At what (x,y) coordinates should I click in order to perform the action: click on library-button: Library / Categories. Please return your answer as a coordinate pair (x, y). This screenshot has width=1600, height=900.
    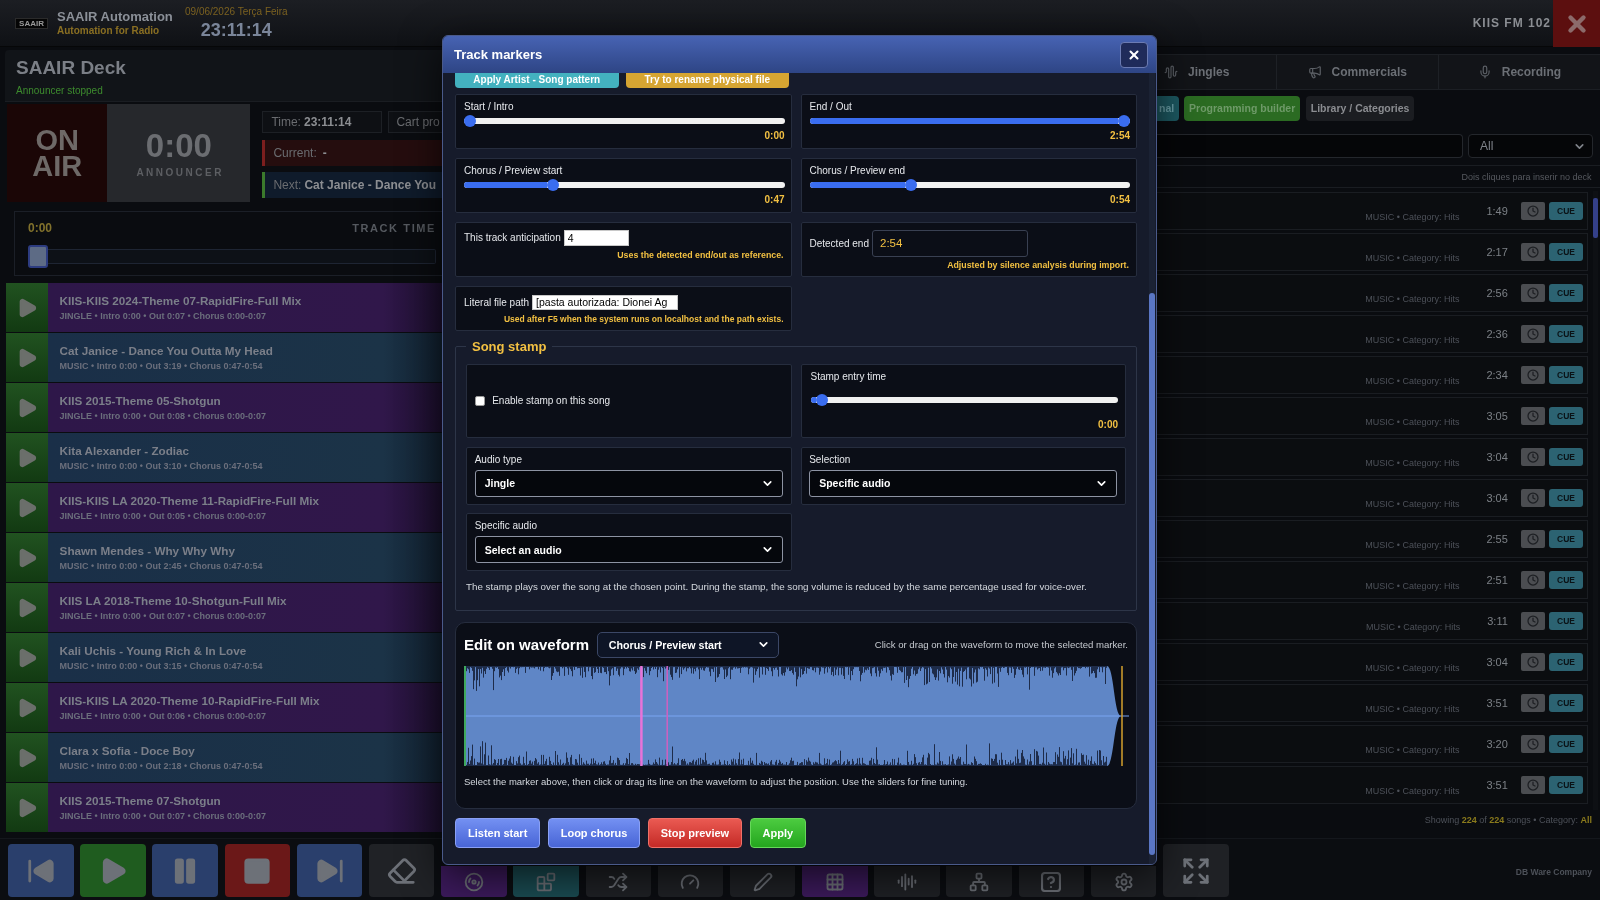
    Looking at the image, I should click on (1360, 108).